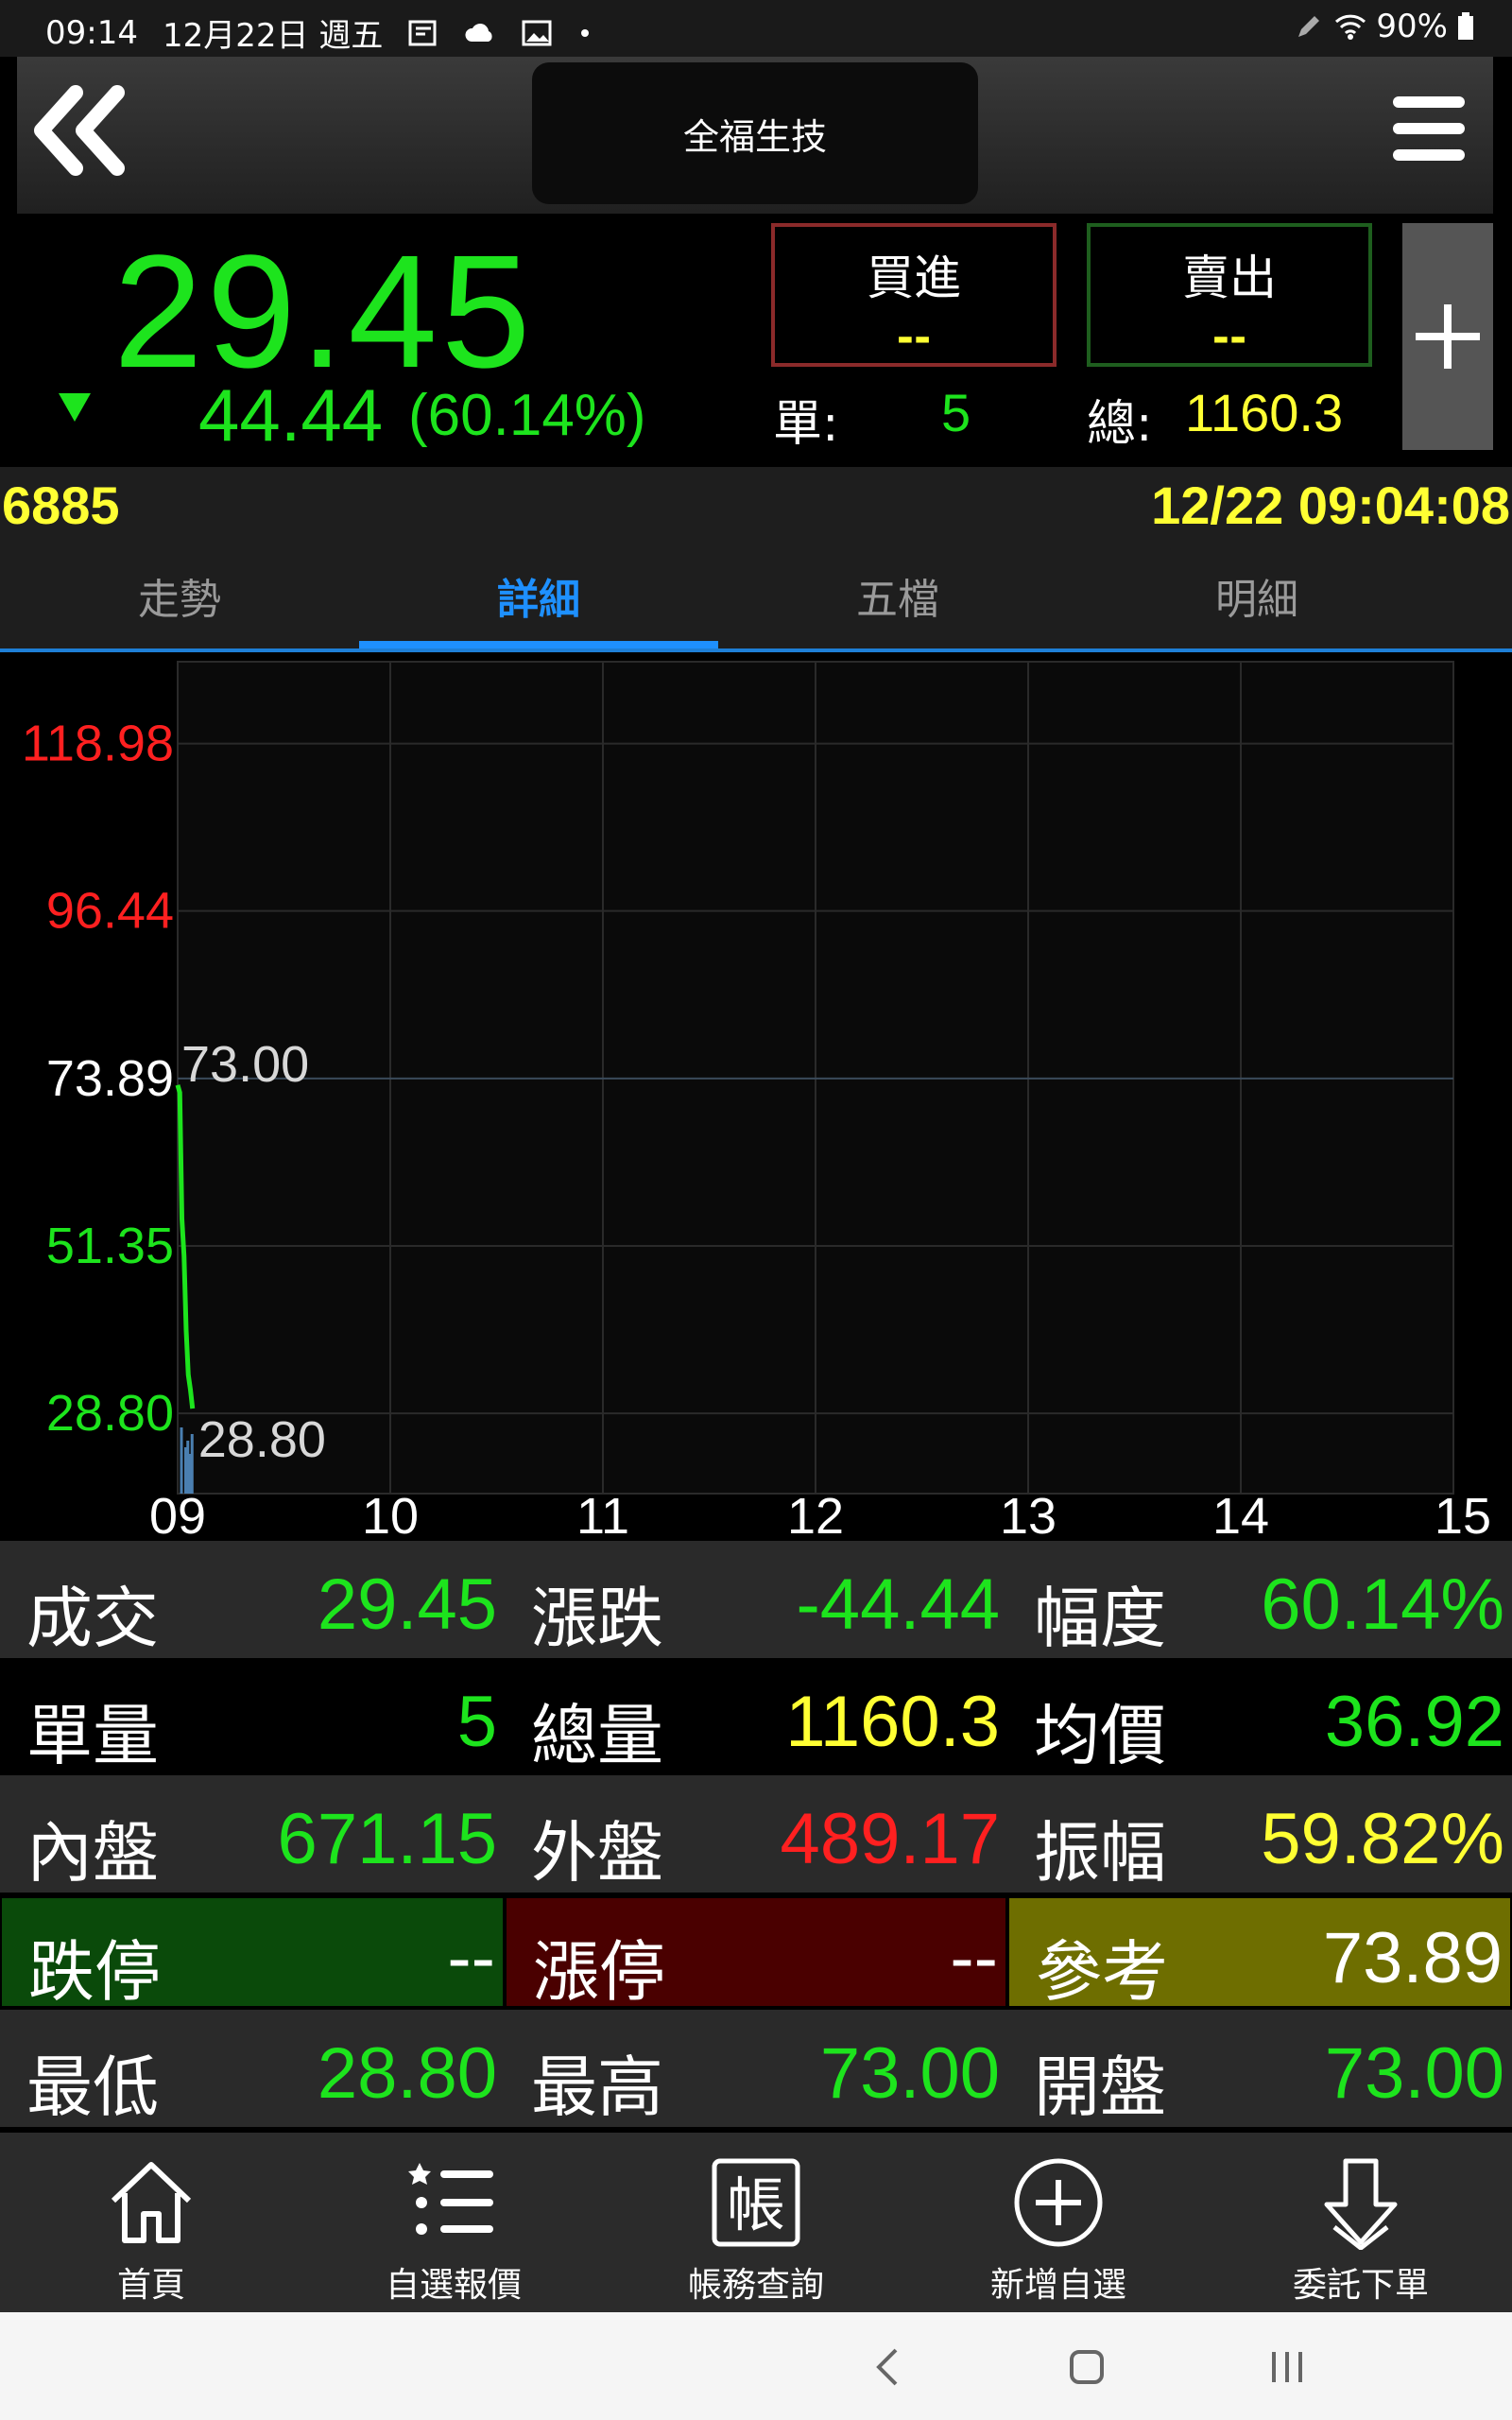 The width and height of the screenshot is (1512, 2420). What do you see at coordinates (82, 132) in the screenshot?
I see `back-double-chevron-icon` at bounding box center [82, 132].